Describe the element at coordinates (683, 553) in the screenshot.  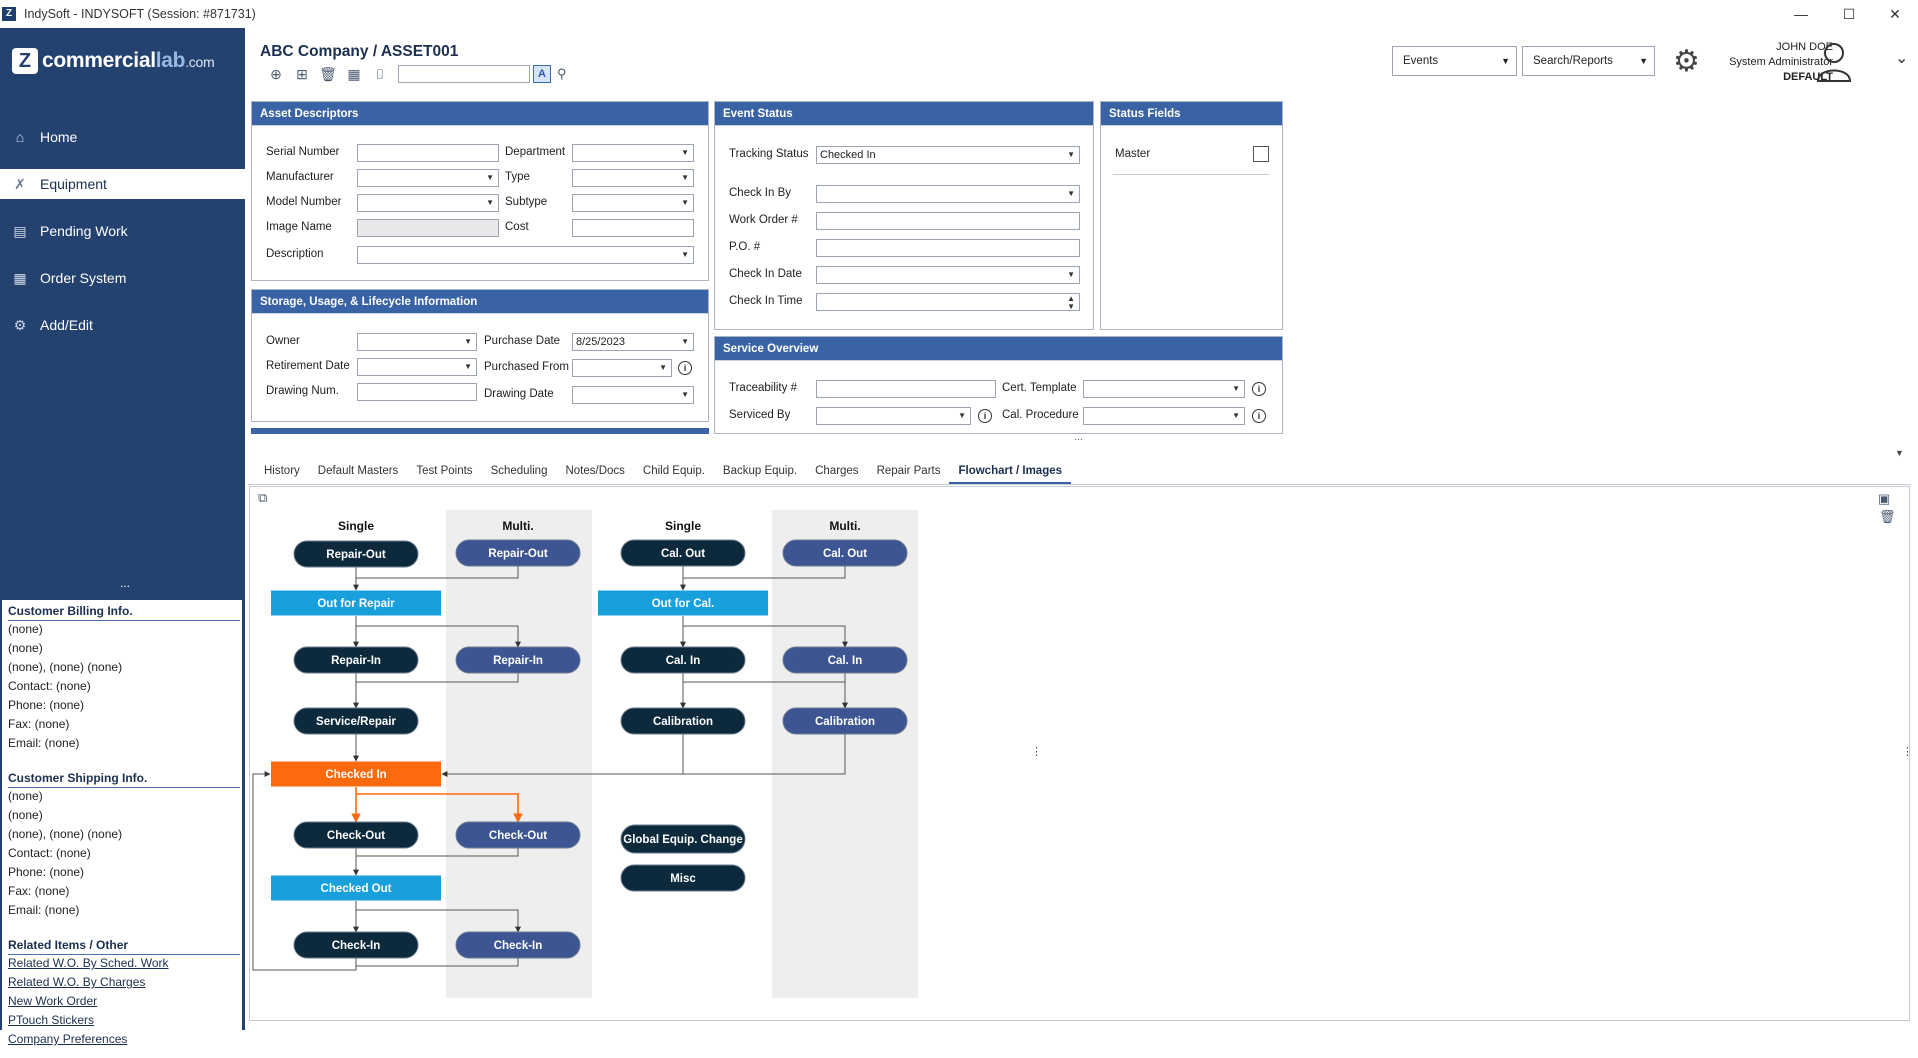
I see `flow-node-cal-out-s: Cal. Out` at that location.